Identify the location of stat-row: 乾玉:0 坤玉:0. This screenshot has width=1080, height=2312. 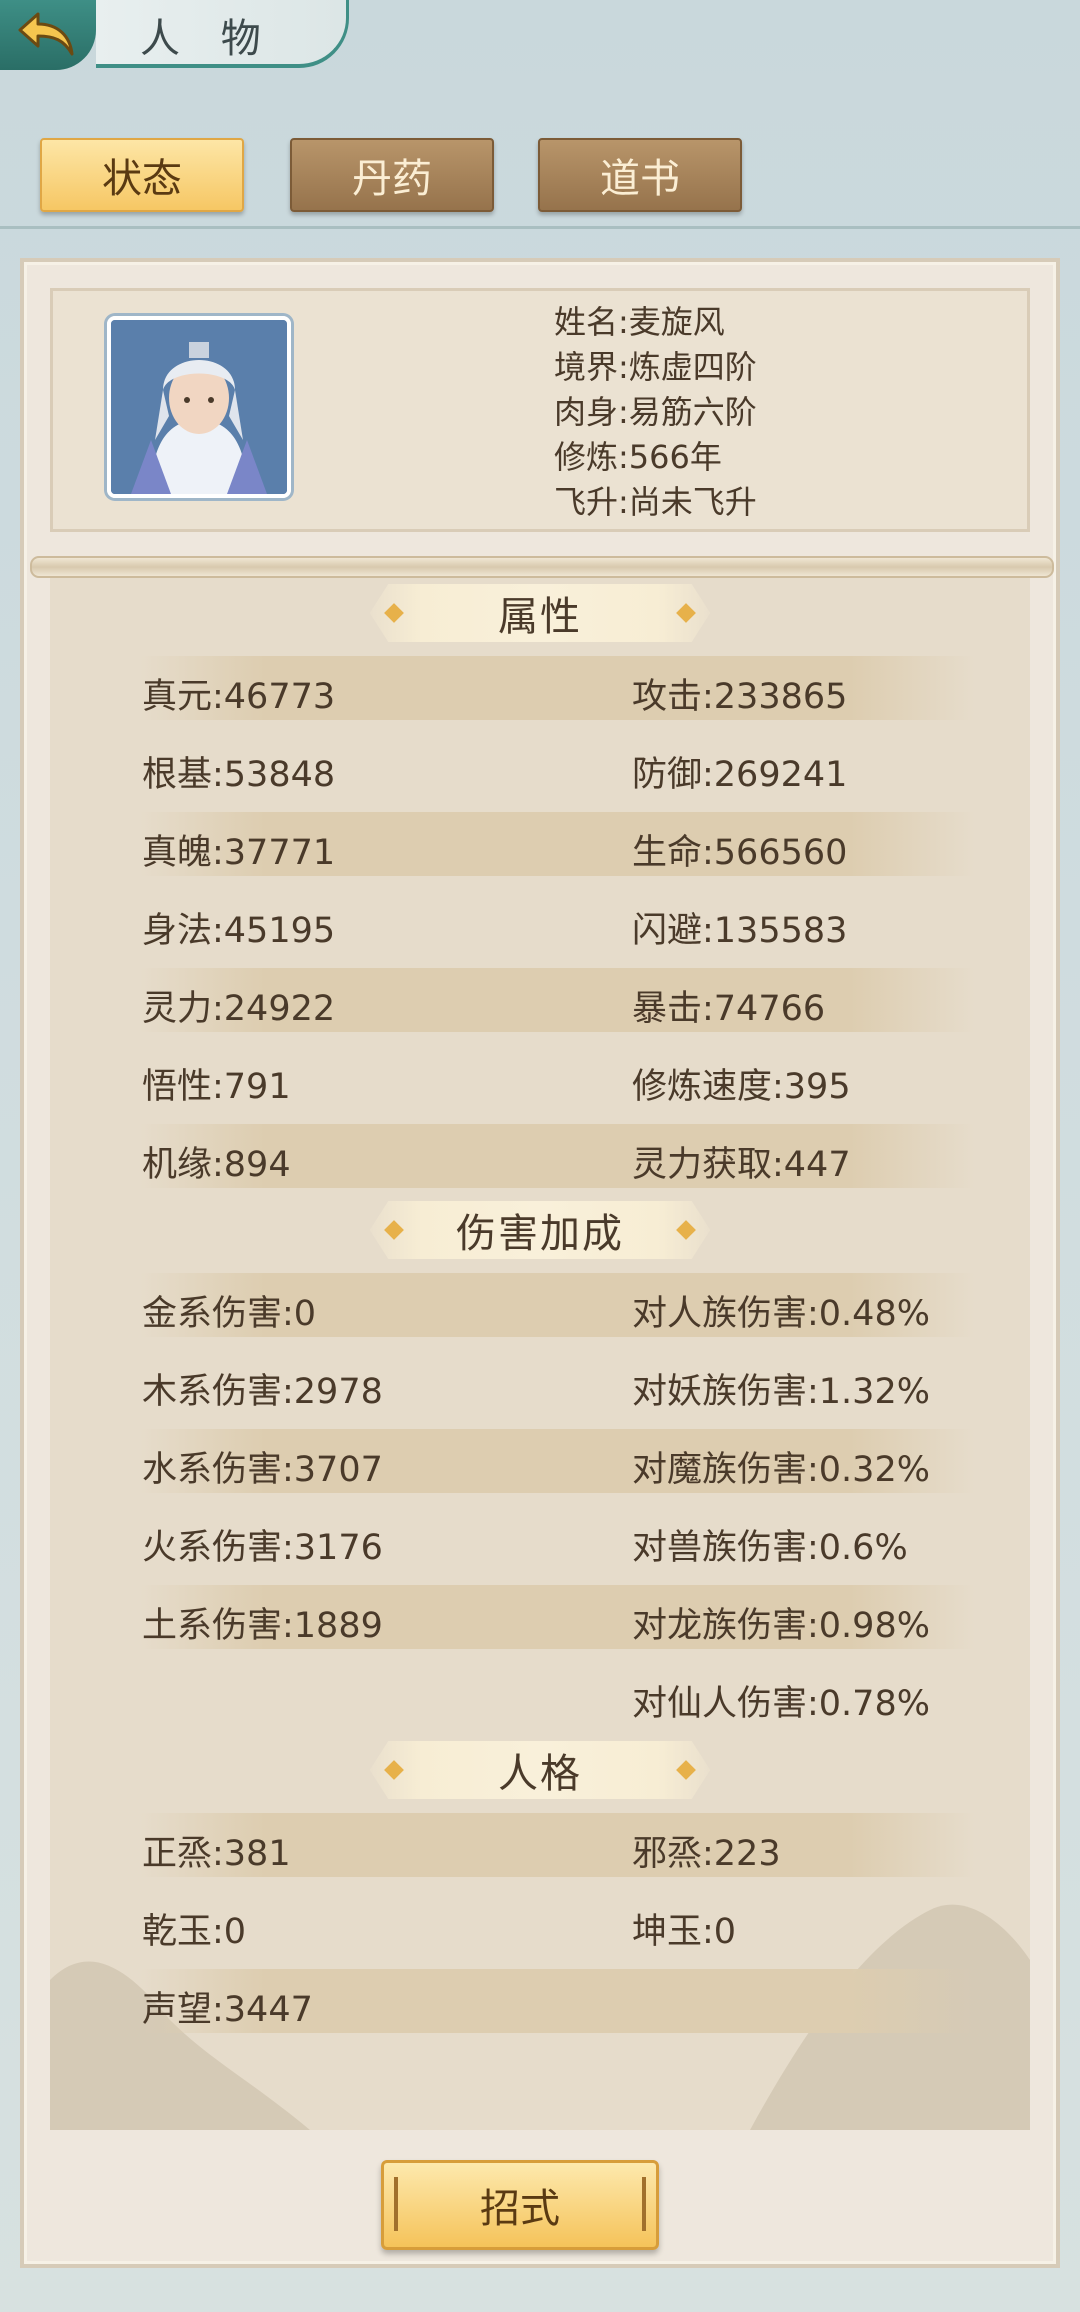
(557, 1923).